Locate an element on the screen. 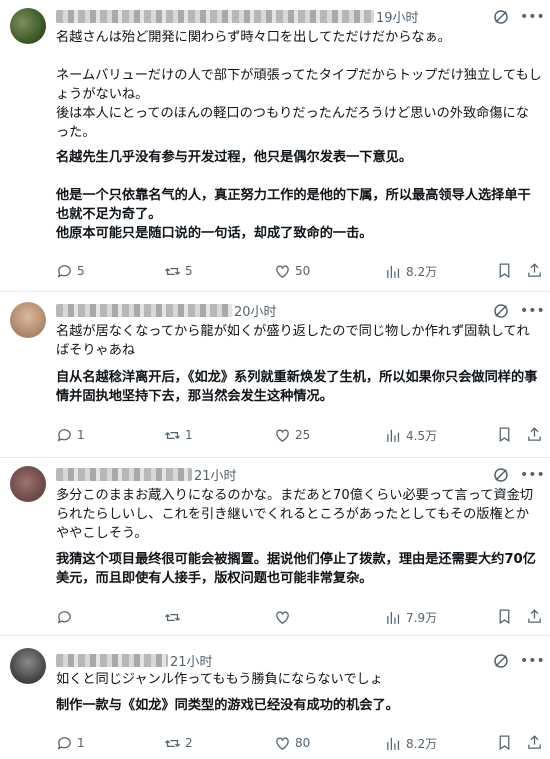 The height and width of the screenshot is (759, 550). post-header: 19小时 is located at coordinates (237, 16).